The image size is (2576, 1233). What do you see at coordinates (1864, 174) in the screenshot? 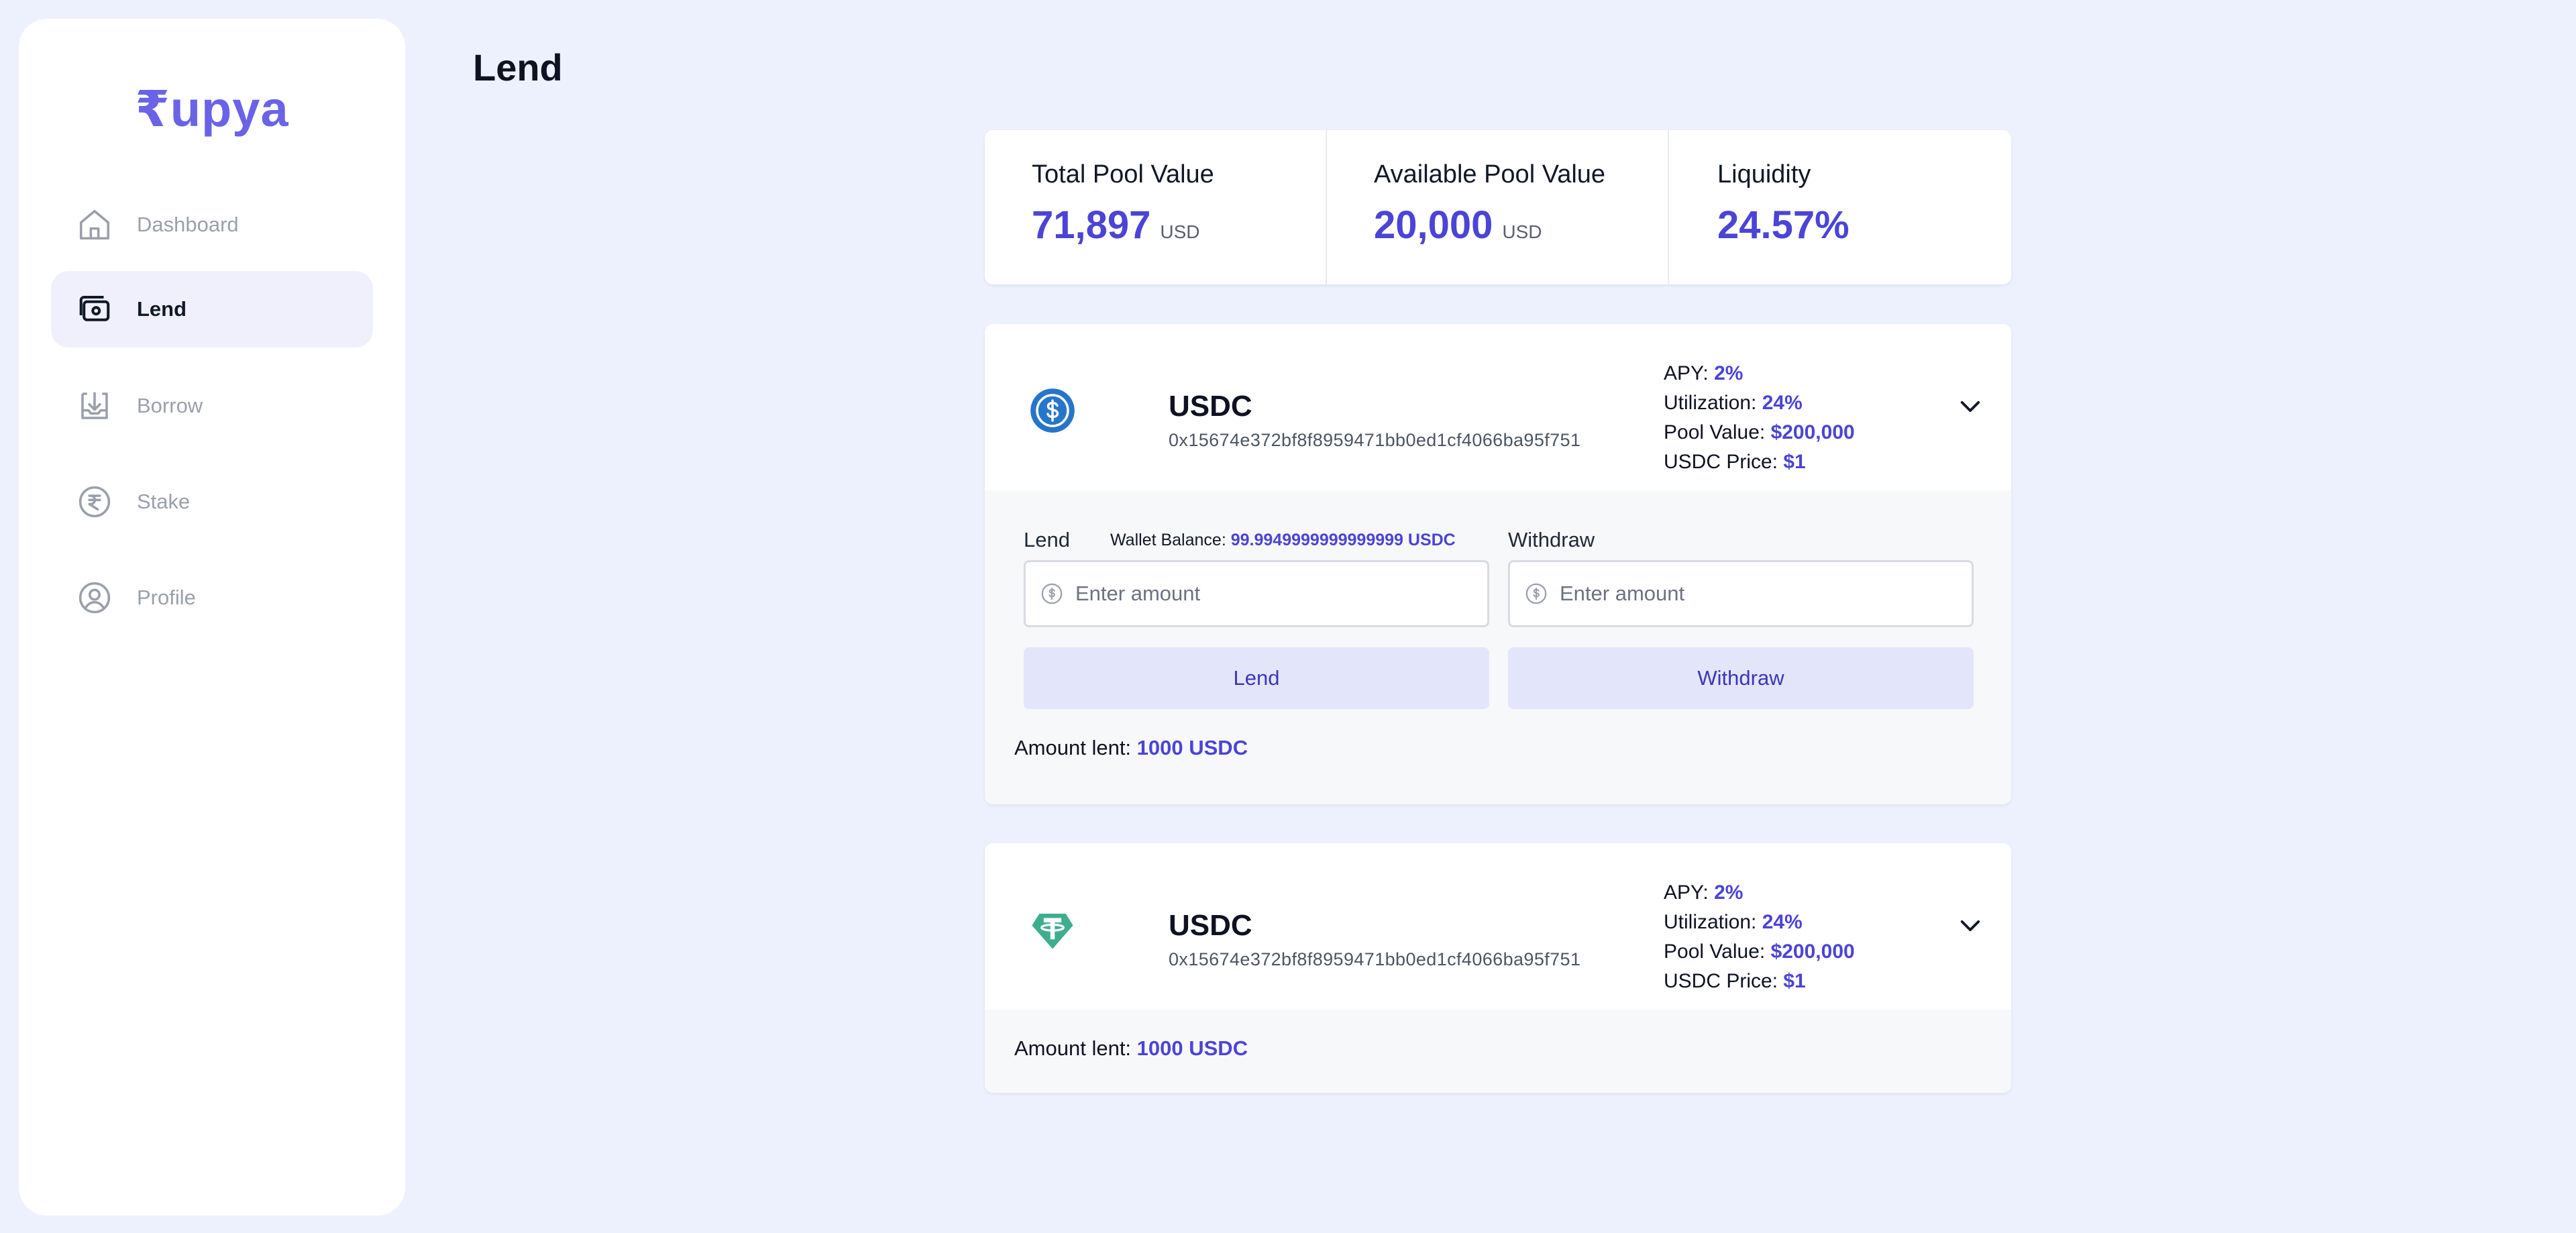
I see `stat-label: Liquidity` at bounding box center [1864, 174].